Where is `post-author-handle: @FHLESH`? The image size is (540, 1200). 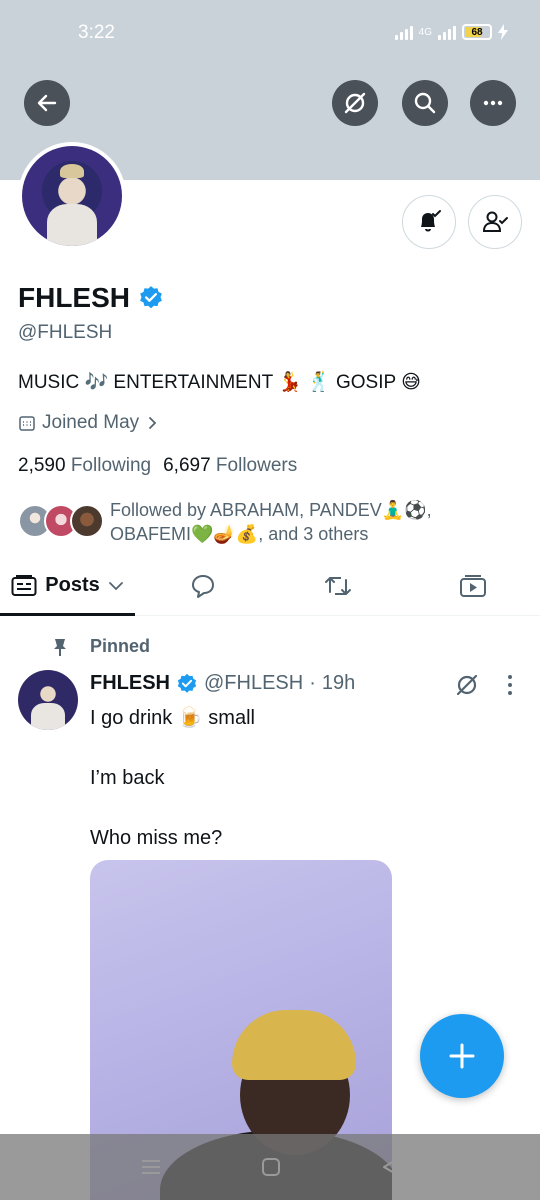
post-author-handle: @FHLESH is located at coordinates (254, 683).